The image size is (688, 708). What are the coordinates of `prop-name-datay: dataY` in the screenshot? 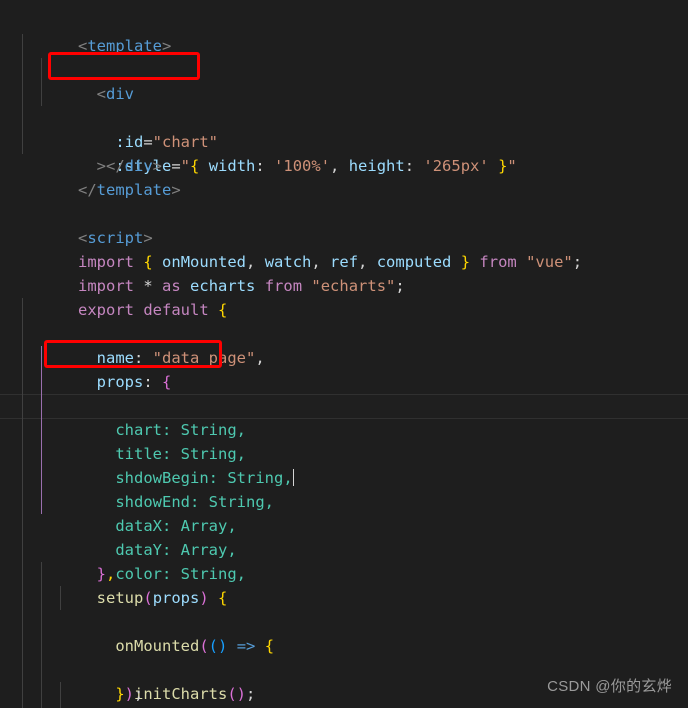 It's located at (138, 550).